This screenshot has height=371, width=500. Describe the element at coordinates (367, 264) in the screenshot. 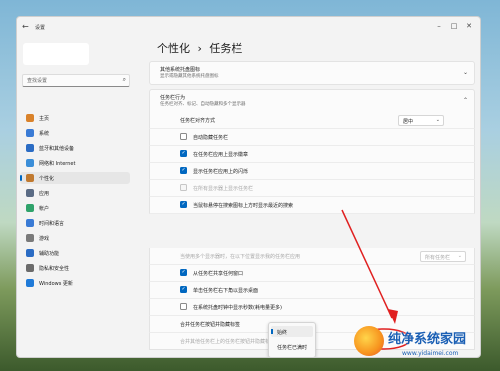

I see `annotation-arrow` at that location.